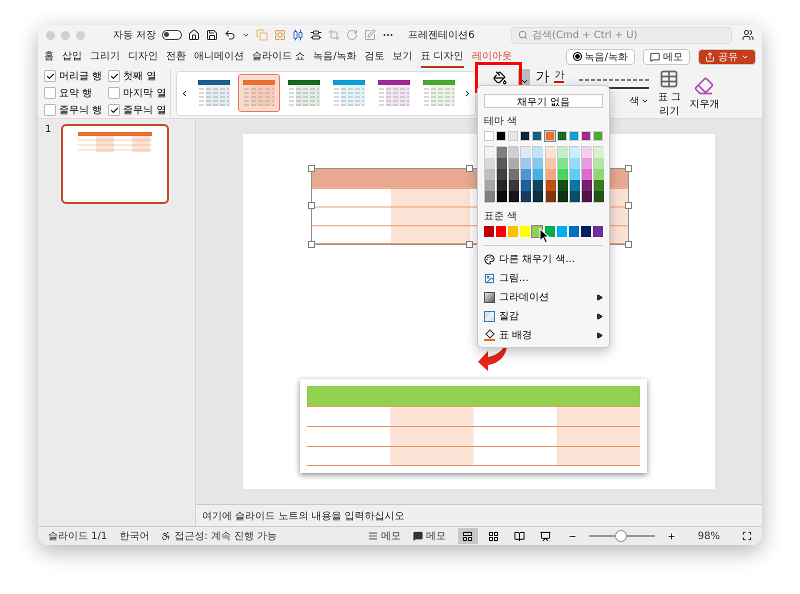 The image size is (800, 594). Describe the element at coordinates (137, 110) in the screenshot. I see `table-option-checkbox: 줄무늬 열` at that location.